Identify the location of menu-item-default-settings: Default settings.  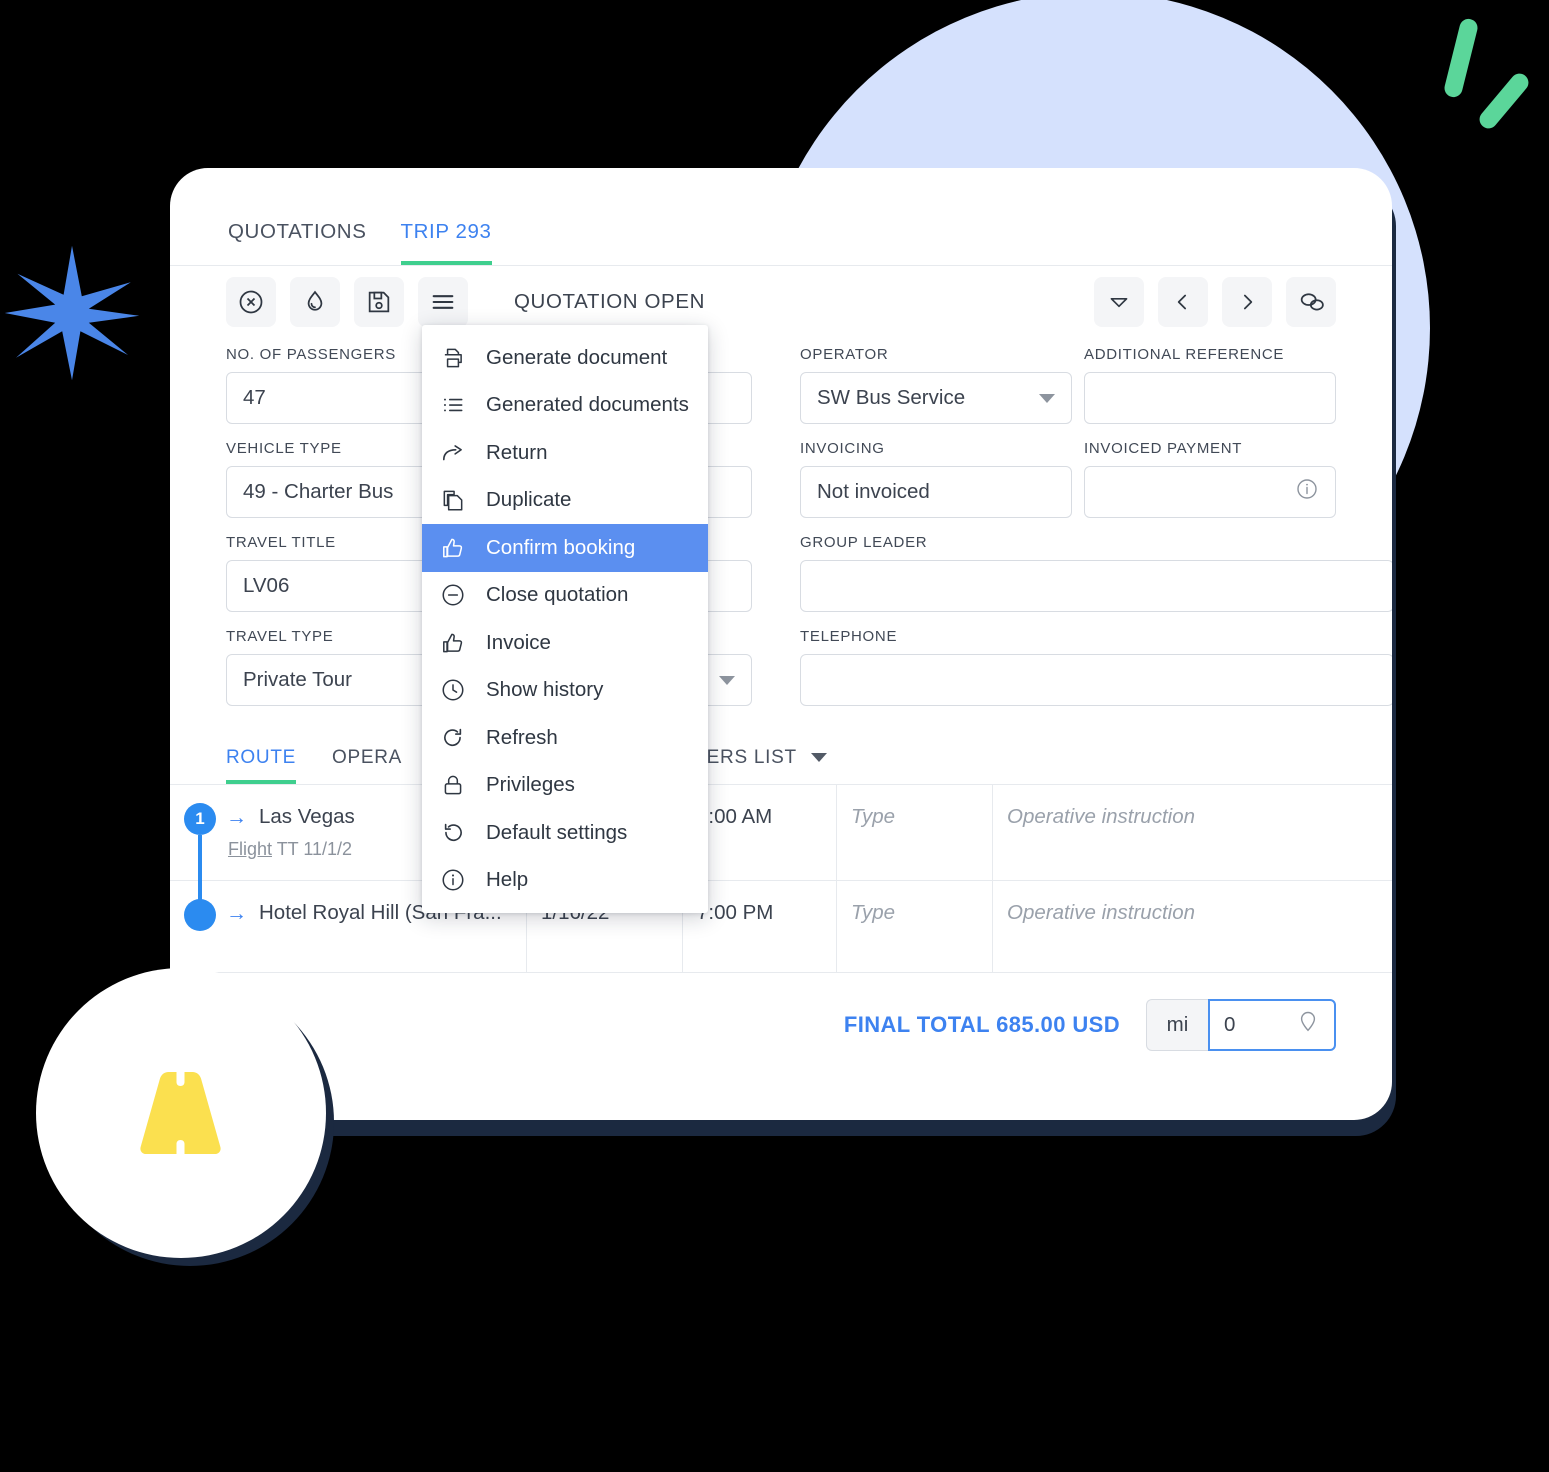
(565, 833).